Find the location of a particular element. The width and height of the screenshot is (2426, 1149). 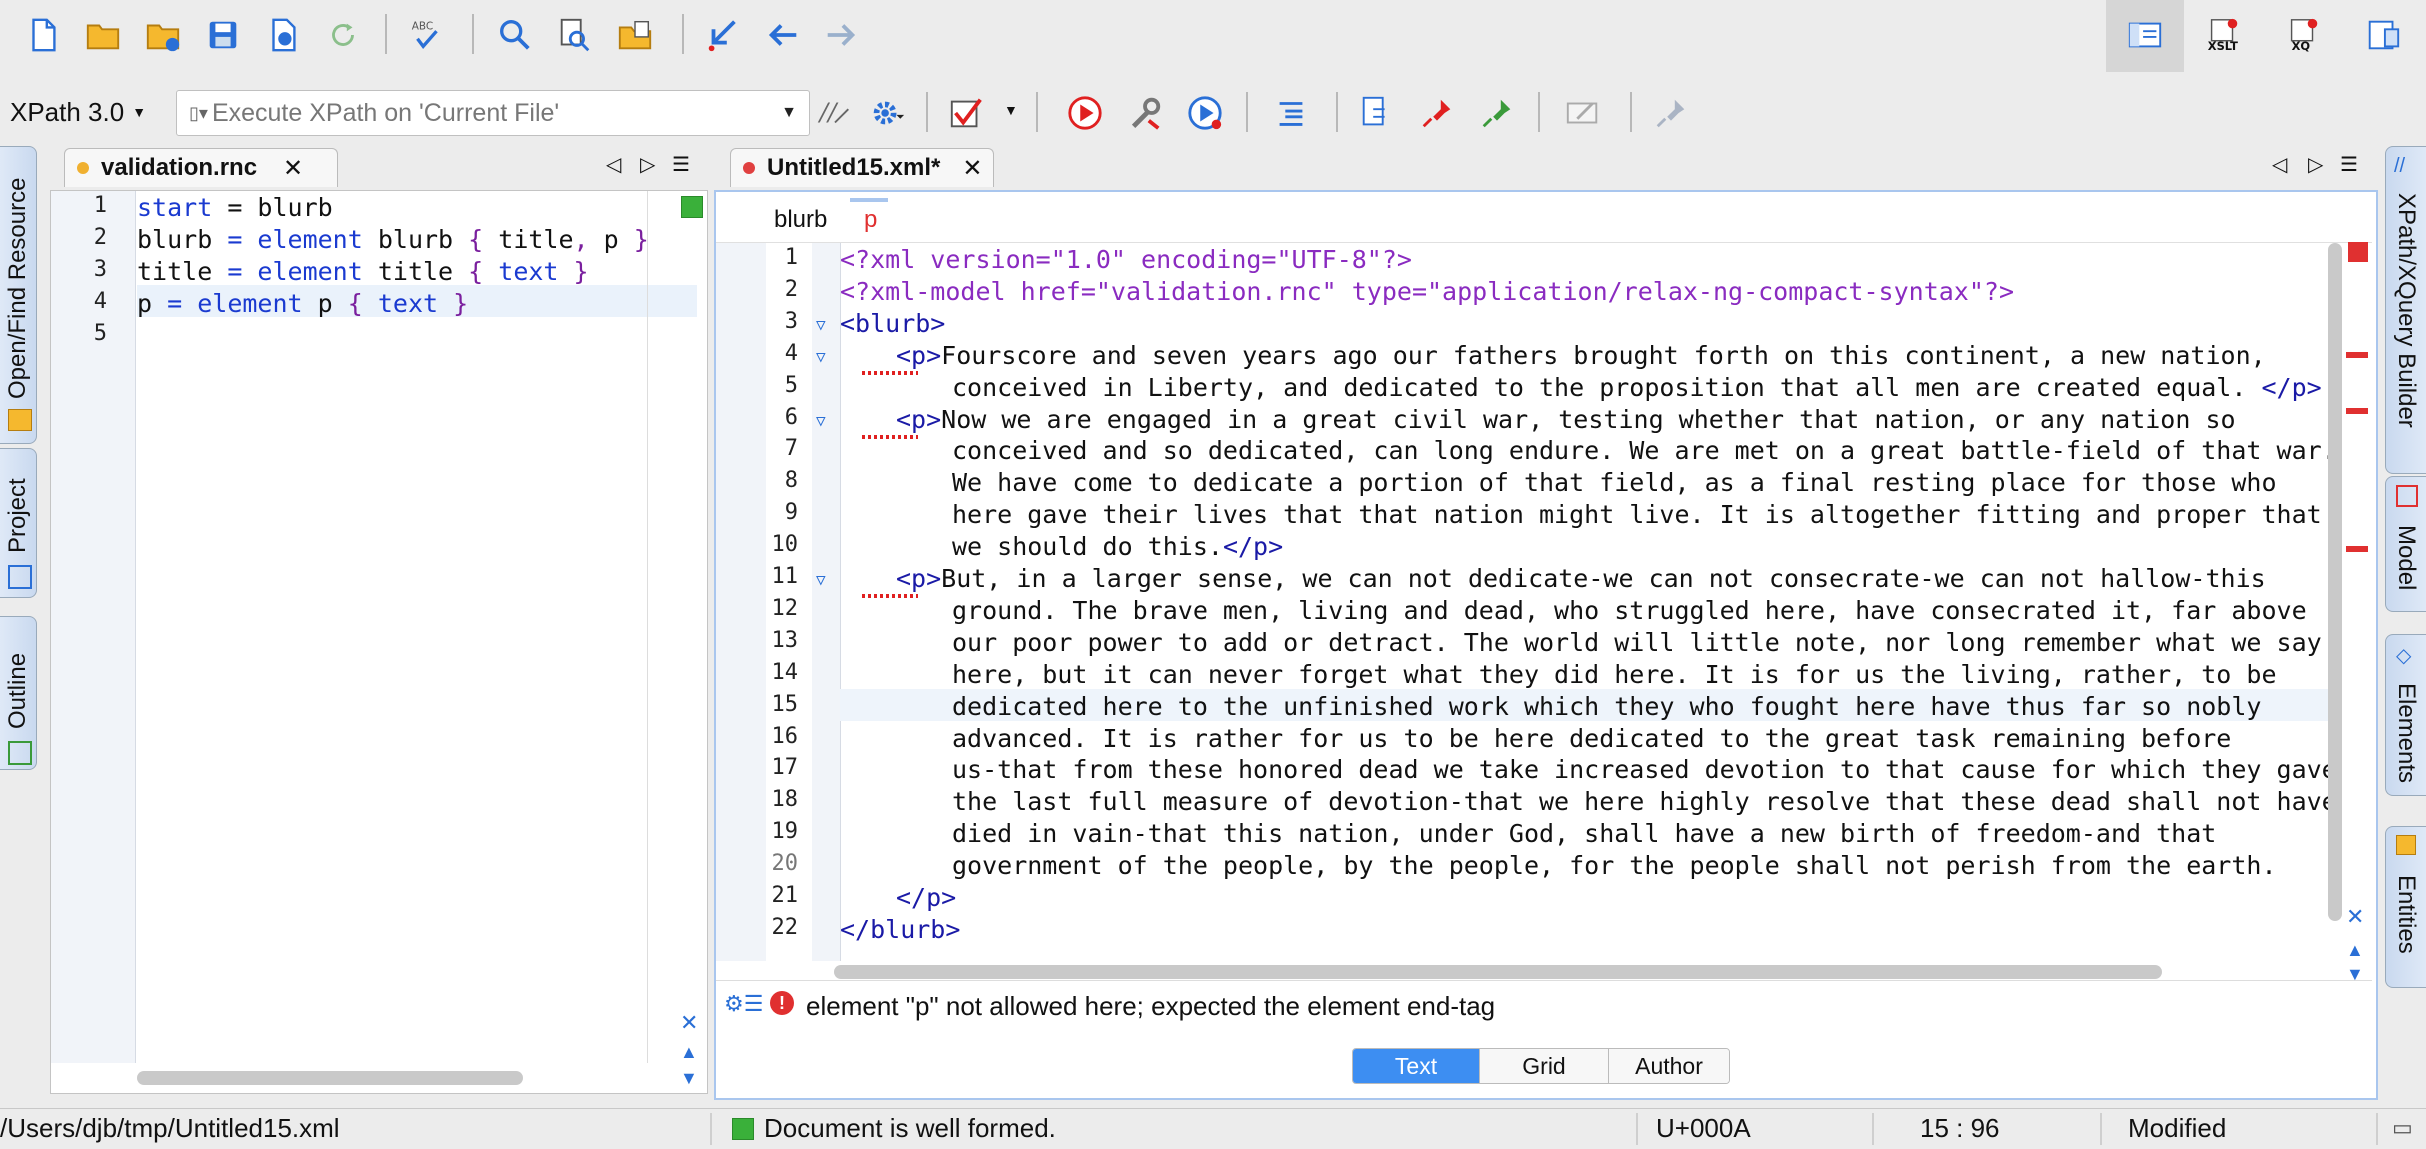

code-line: start = blurb is located at coordinates (235, 207).